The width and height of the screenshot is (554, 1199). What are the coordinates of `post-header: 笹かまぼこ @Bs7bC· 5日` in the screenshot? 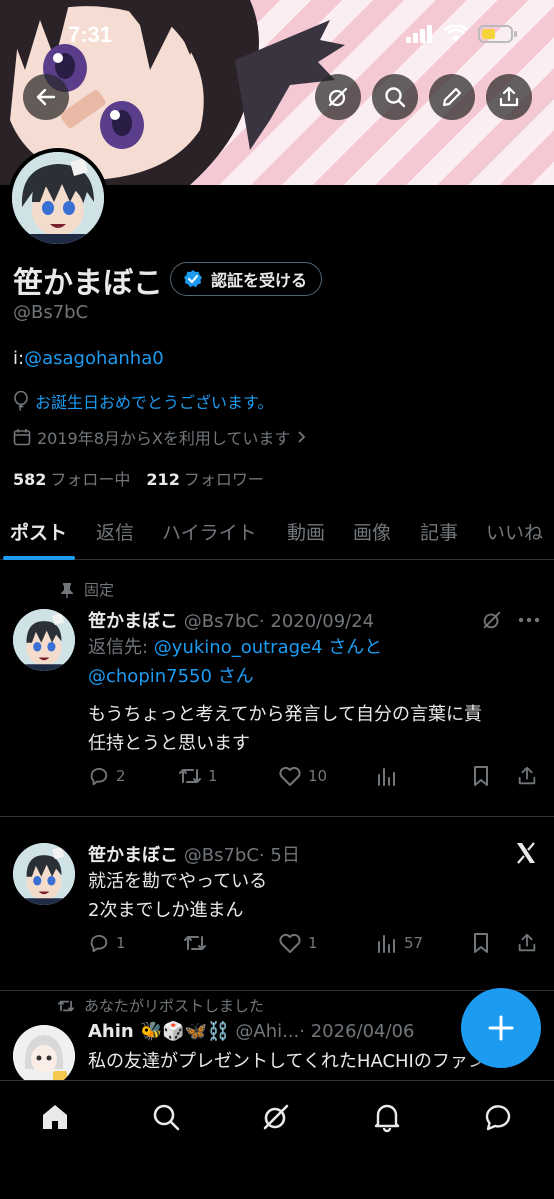 It's located at (194, 854).